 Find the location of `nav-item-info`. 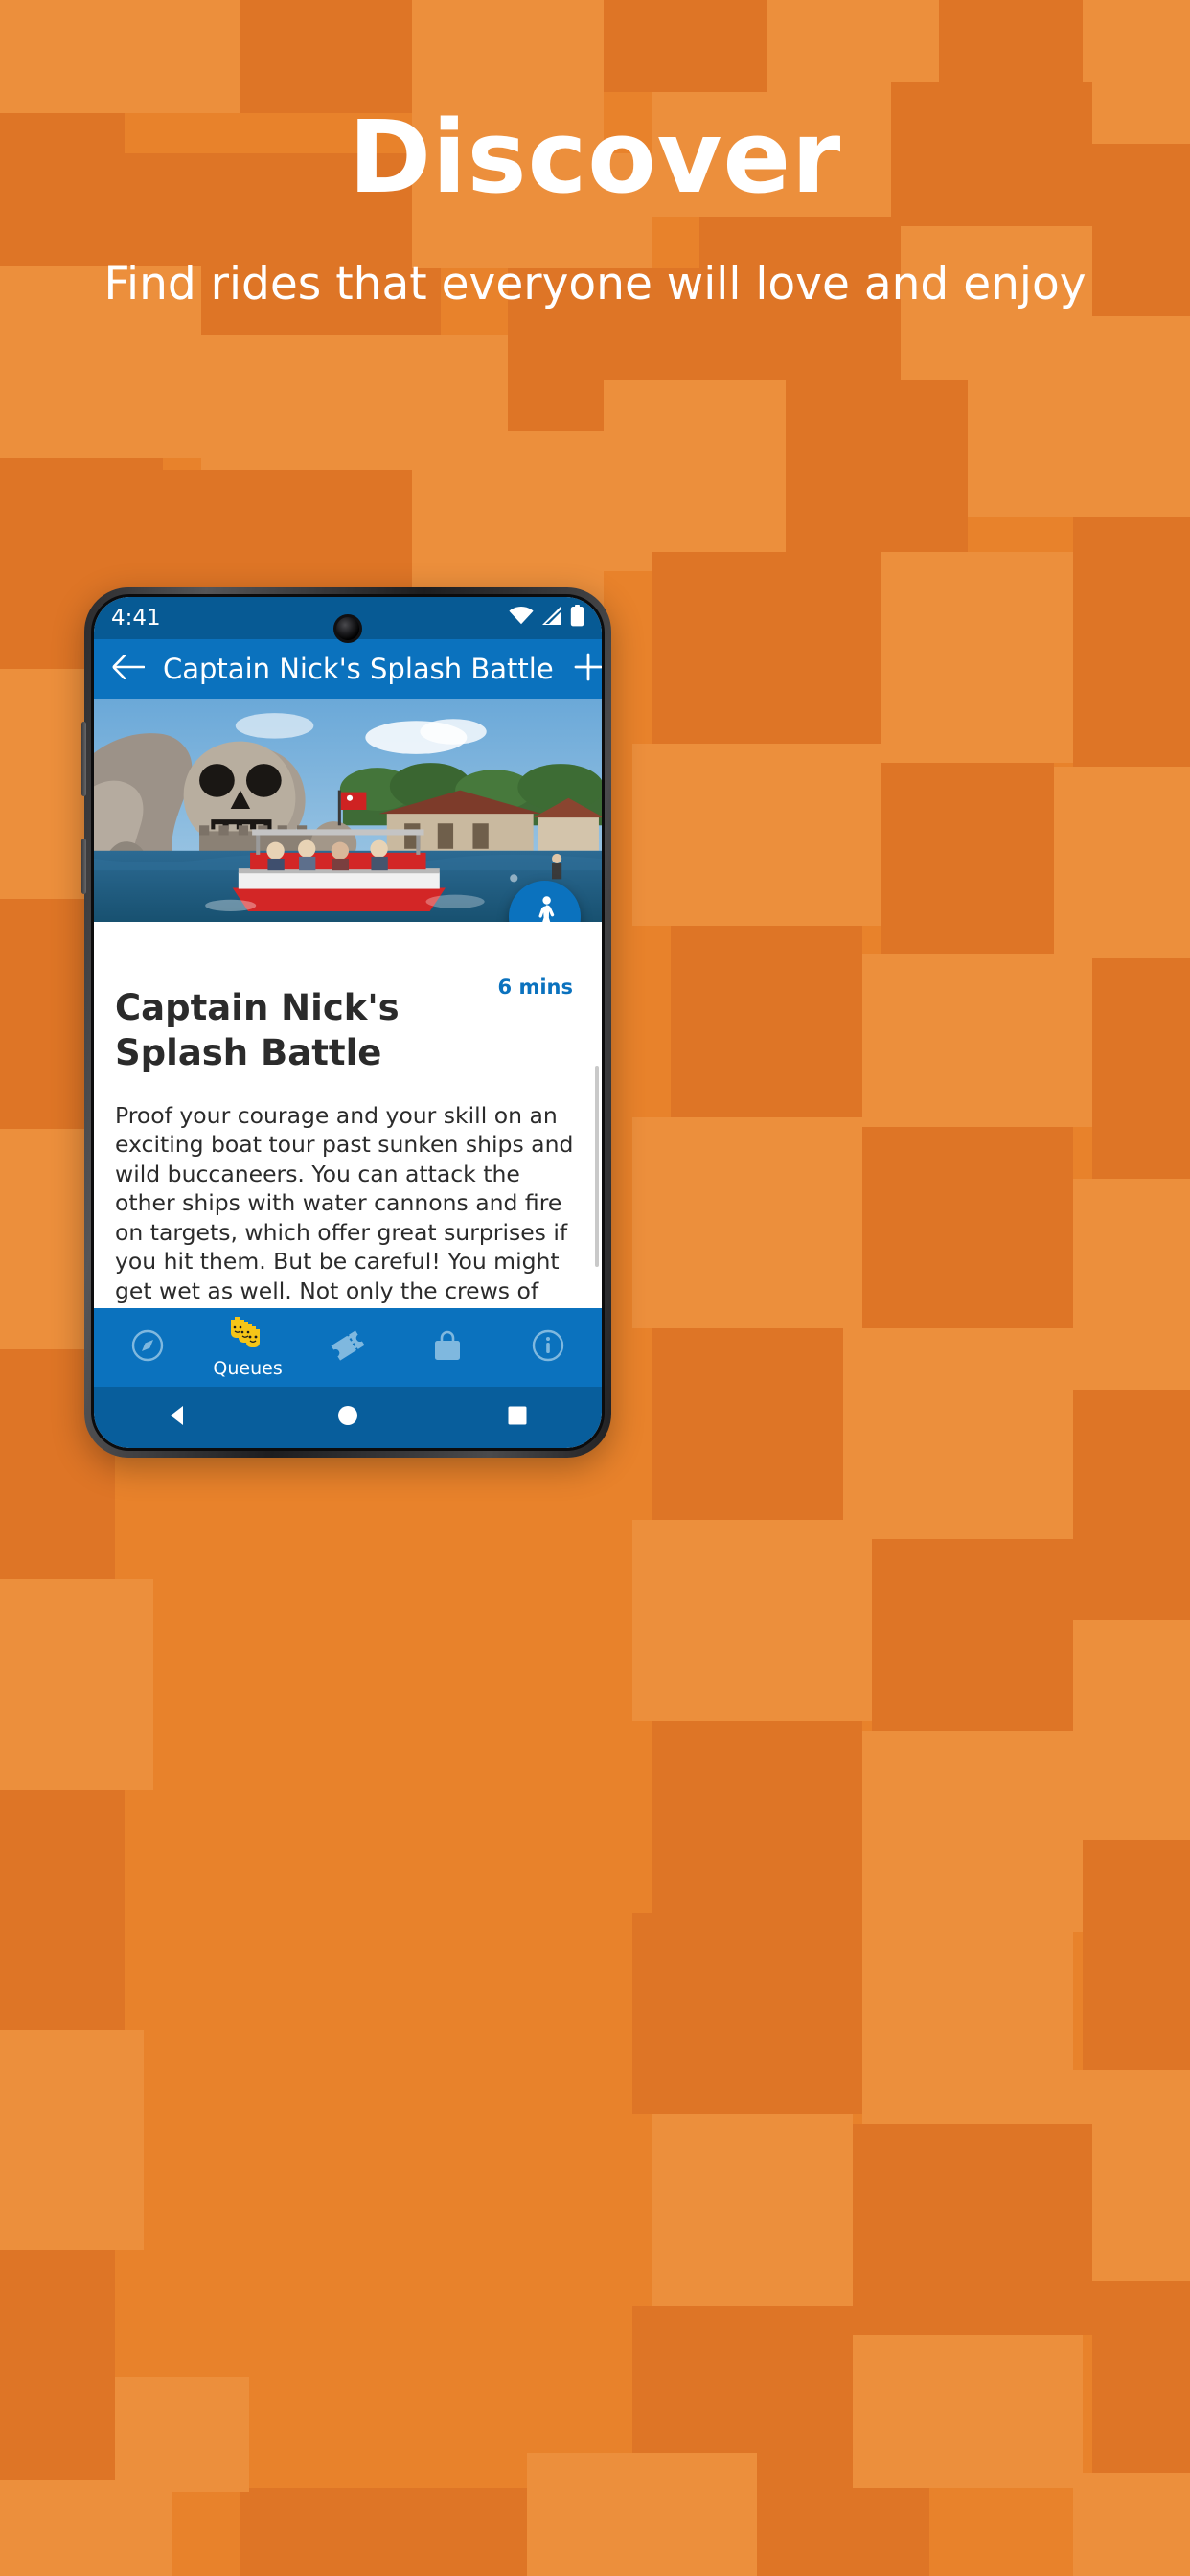

nav-item-info is located at coordinates (548, 1347).